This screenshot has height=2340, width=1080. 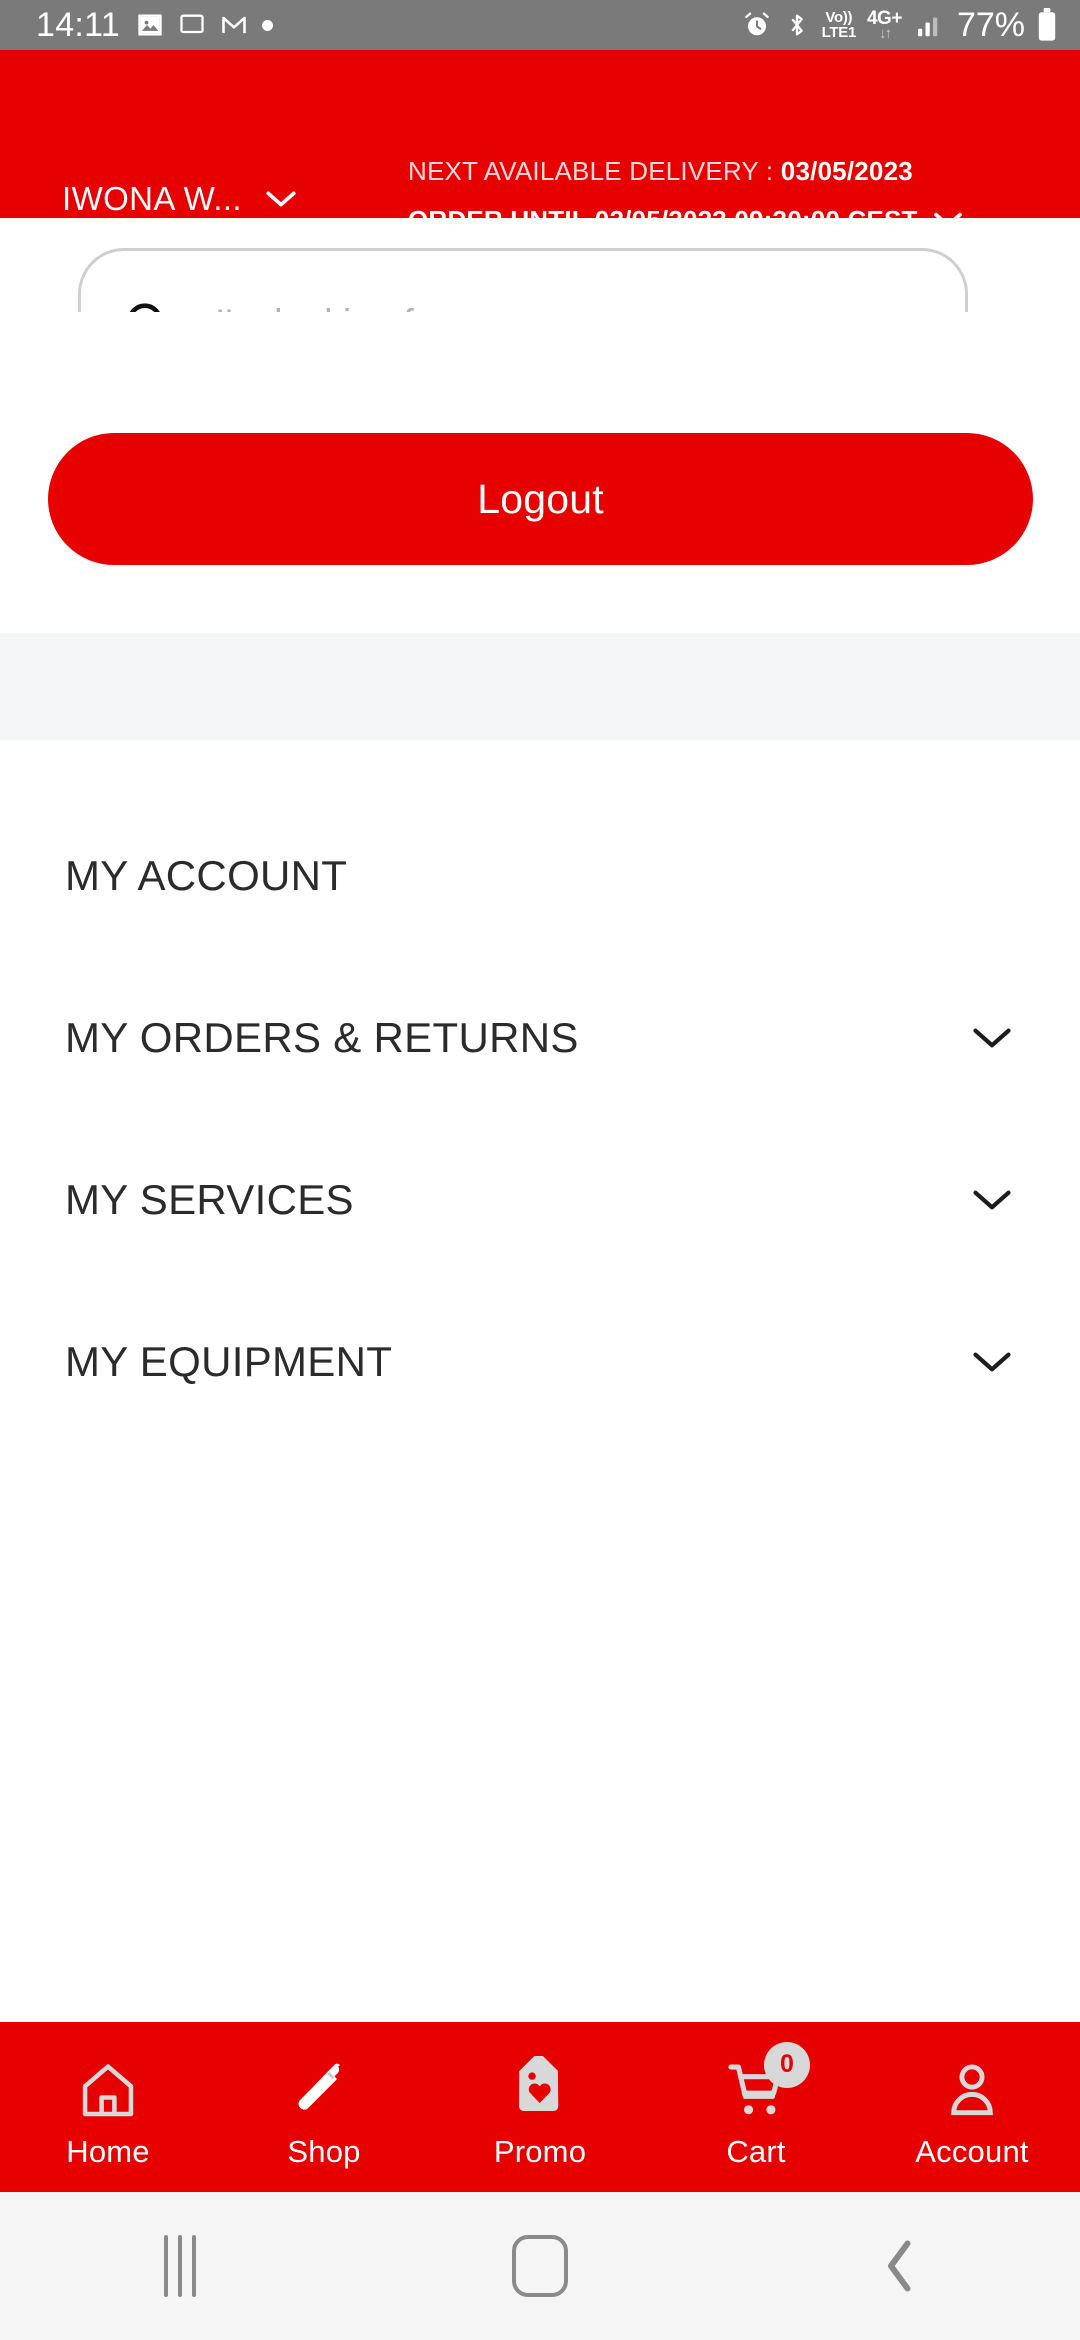 What do you see at coordinates (540, 2151) in the screenshot?
I see `nav-item-label: Promo` at bounding box center [540, 2151].